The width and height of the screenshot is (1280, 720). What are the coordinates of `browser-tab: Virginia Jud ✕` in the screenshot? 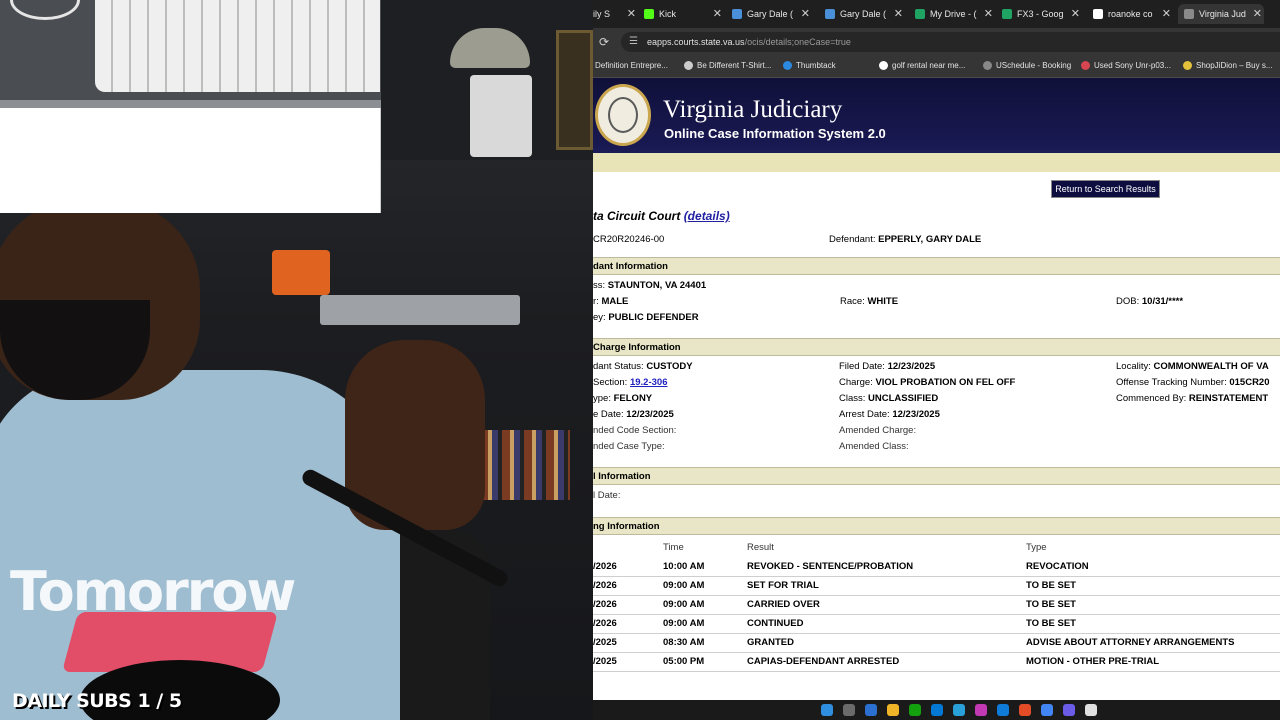 It's located at (1221, 14).